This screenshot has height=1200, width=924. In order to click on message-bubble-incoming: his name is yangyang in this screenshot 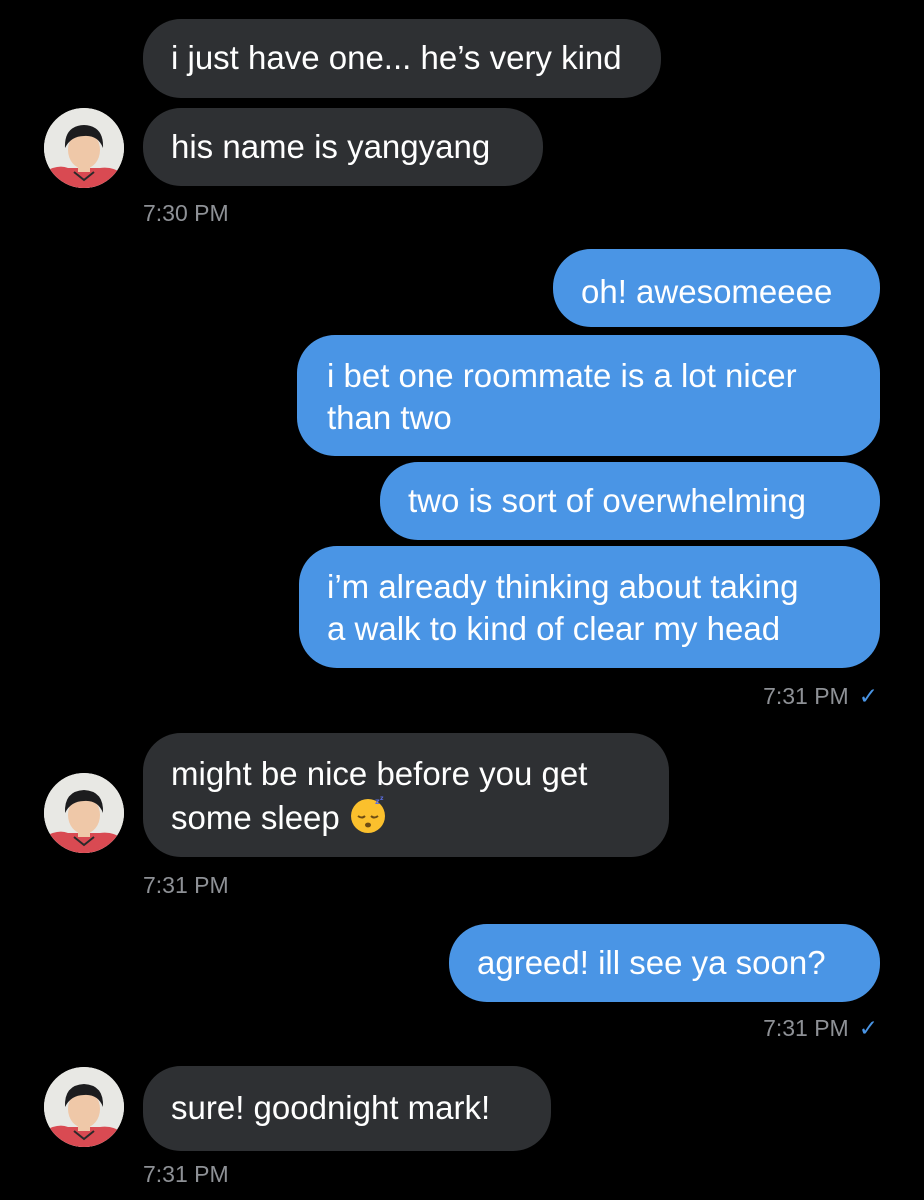, I will do `click(343, 147)`.